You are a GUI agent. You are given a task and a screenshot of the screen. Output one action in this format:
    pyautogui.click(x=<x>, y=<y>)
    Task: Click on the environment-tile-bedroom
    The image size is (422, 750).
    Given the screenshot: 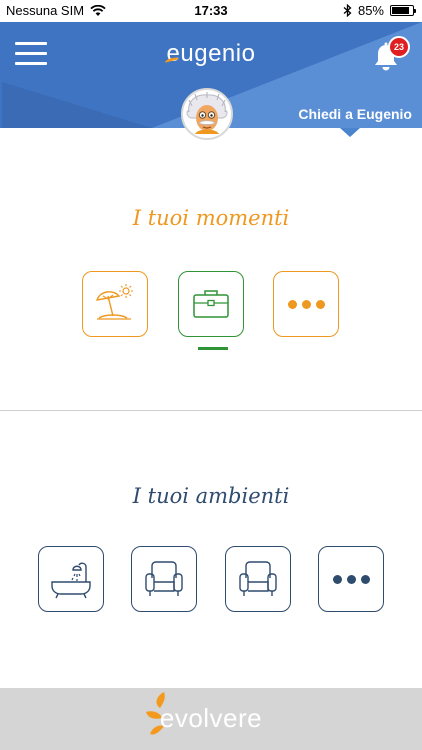 What is the action you would take?
    pyautogui.click(x=258, y=579)
    